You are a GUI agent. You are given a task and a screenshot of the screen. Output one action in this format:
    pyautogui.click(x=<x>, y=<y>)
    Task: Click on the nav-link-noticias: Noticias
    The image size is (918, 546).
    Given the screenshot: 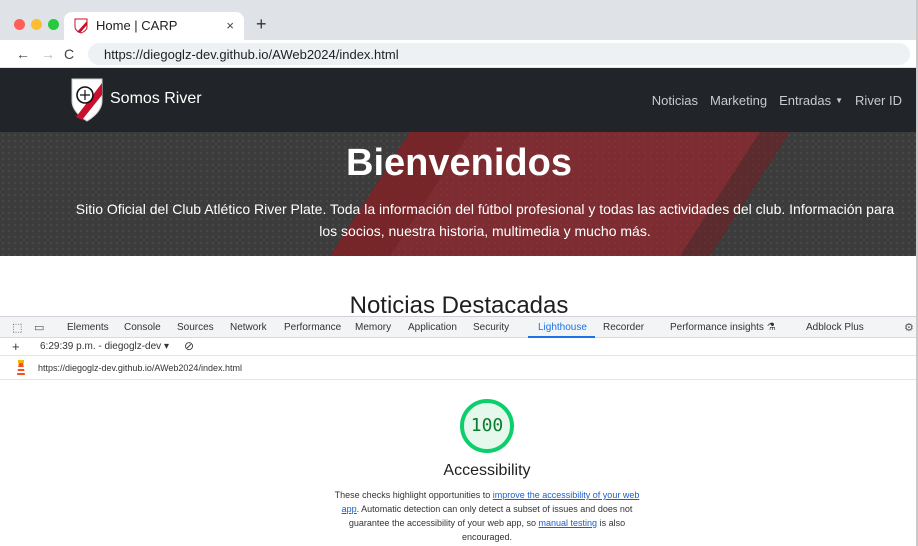 What is the action you would take?
    pyautogui.click(x=675, y=100)
    